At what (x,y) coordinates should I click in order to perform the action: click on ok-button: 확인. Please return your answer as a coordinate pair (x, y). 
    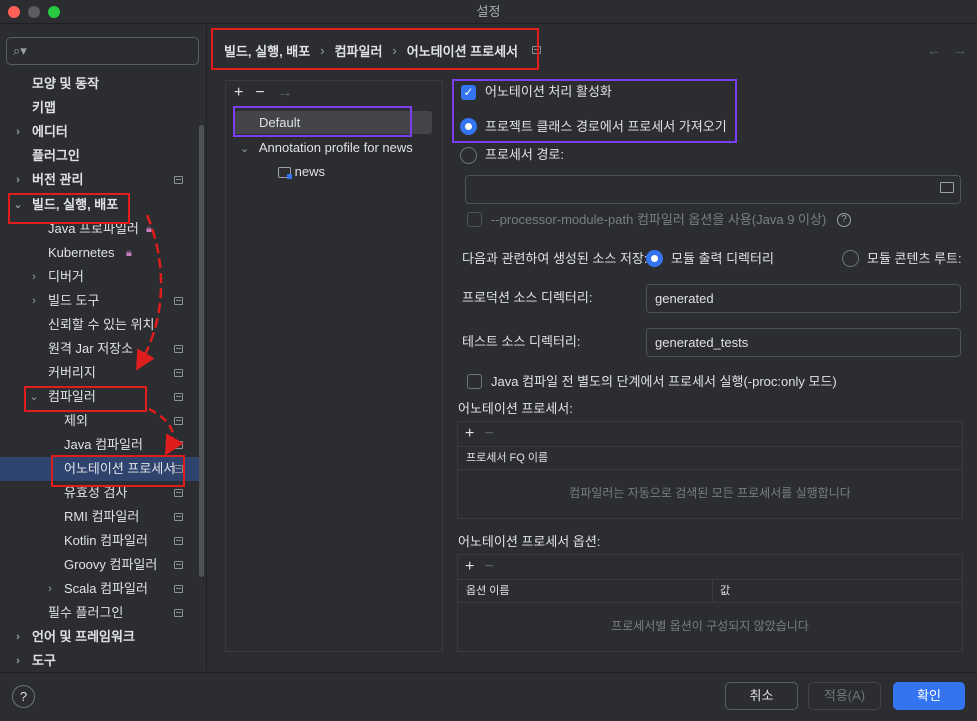
    Looking at the image, I should click on (929, 696).